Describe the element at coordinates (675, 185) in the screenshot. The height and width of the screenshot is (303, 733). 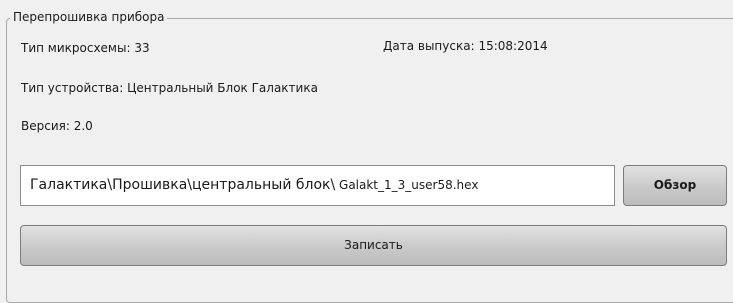
I see `browse-button: Обзор` at that location.